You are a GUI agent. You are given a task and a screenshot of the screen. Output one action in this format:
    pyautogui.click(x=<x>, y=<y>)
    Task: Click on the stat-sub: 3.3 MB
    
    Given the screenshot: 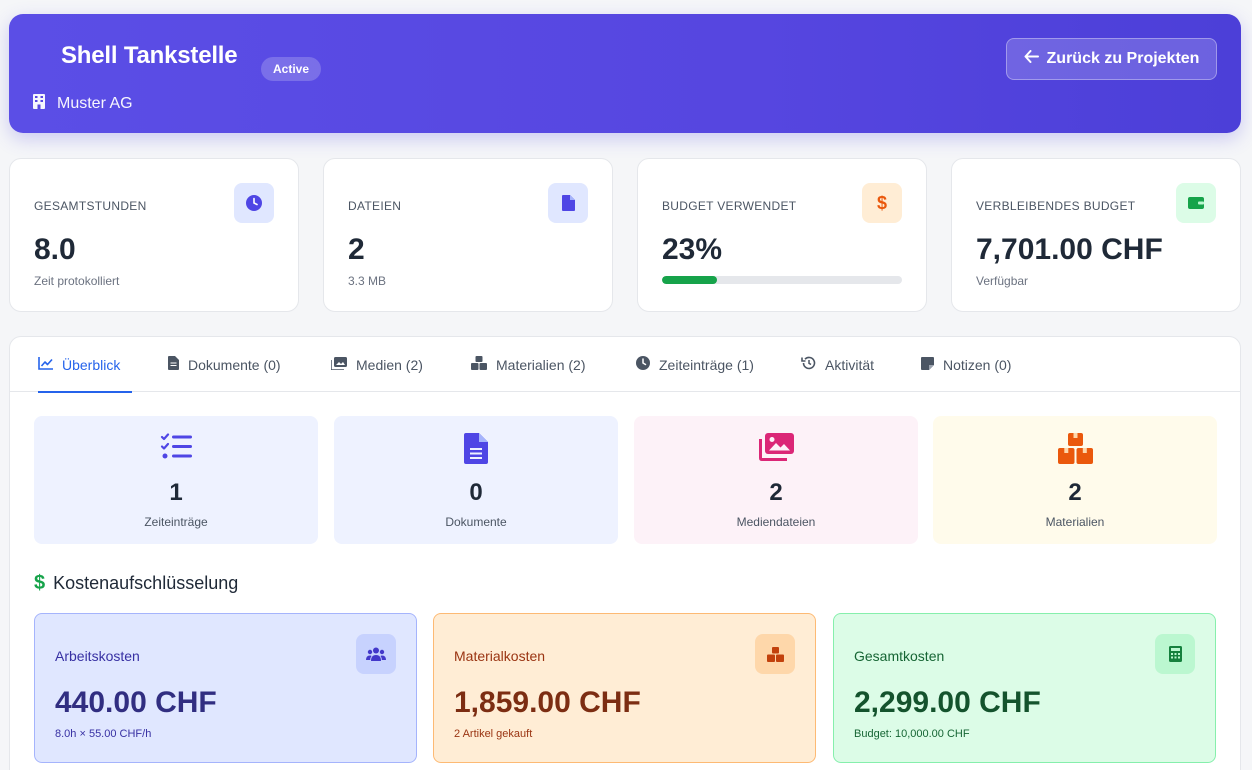 What is the action you would take?
    pyautogui.click(x=367, y=281)
    